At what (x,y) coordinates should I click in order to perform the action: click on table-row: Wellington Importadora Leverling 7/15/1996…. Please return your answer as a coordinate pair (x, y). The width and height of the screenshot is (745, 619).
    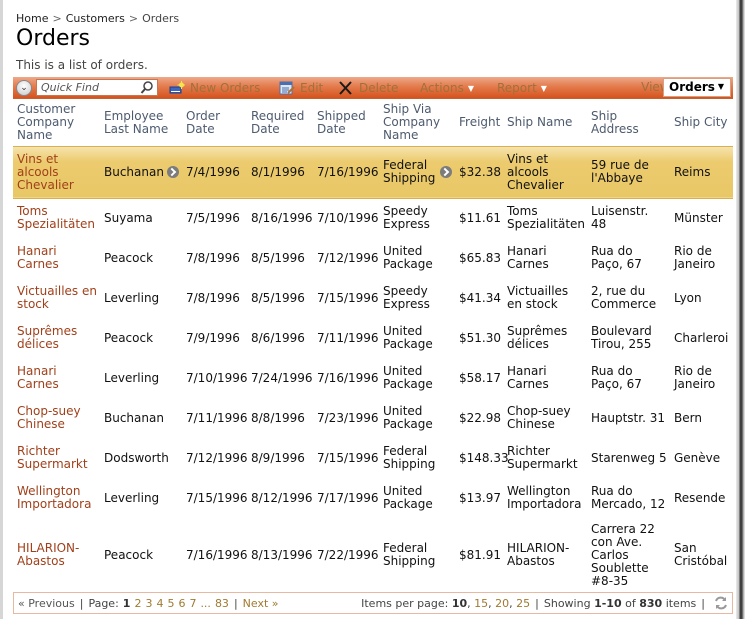
    Looking at the image, I should click on (373, 498).